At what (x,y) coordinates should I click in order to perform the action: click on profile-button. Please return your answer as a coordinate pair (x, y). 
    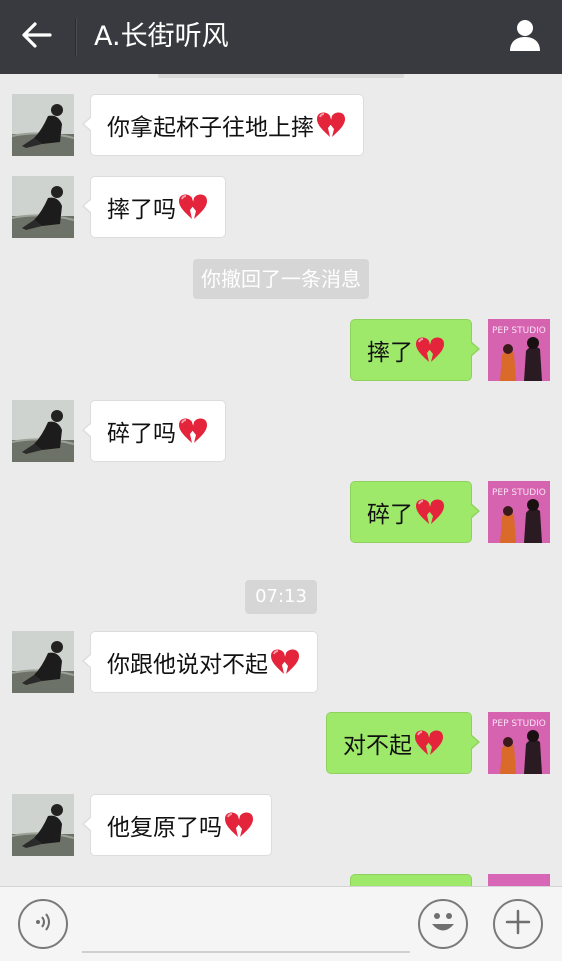
    Looking at the image, I should click on (525, 37).